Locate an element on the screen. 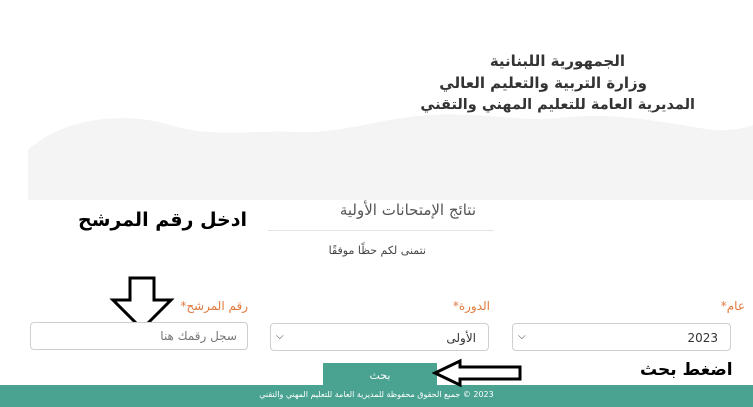 This screenshot has height=407, width=753. year-select: 2023 ⌵ is located at coordinates (621, 337).